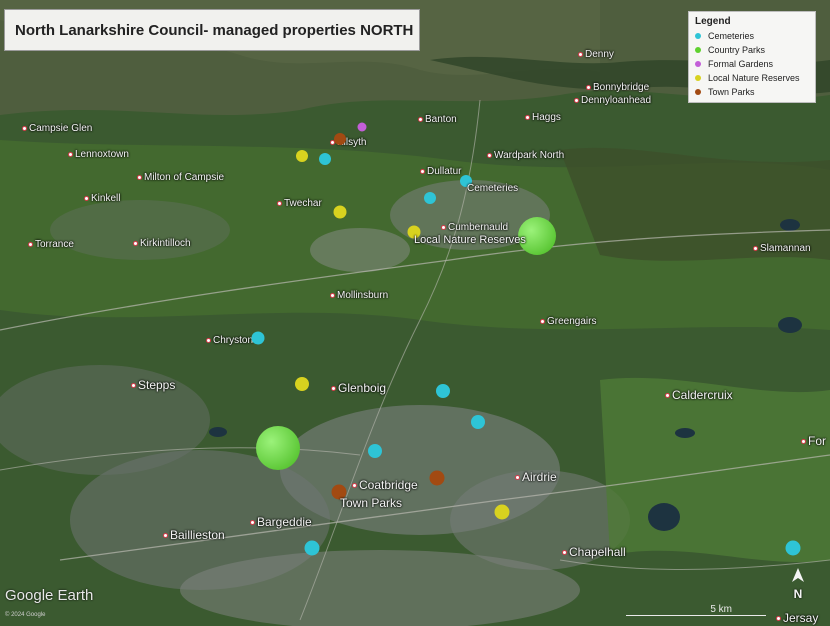 This screenshot has width=830, height=626. What do you see at coordinates (741, 64) in the screenshot?
I see `legend-label: Formal Gardens` at bounding box center [741, 64].